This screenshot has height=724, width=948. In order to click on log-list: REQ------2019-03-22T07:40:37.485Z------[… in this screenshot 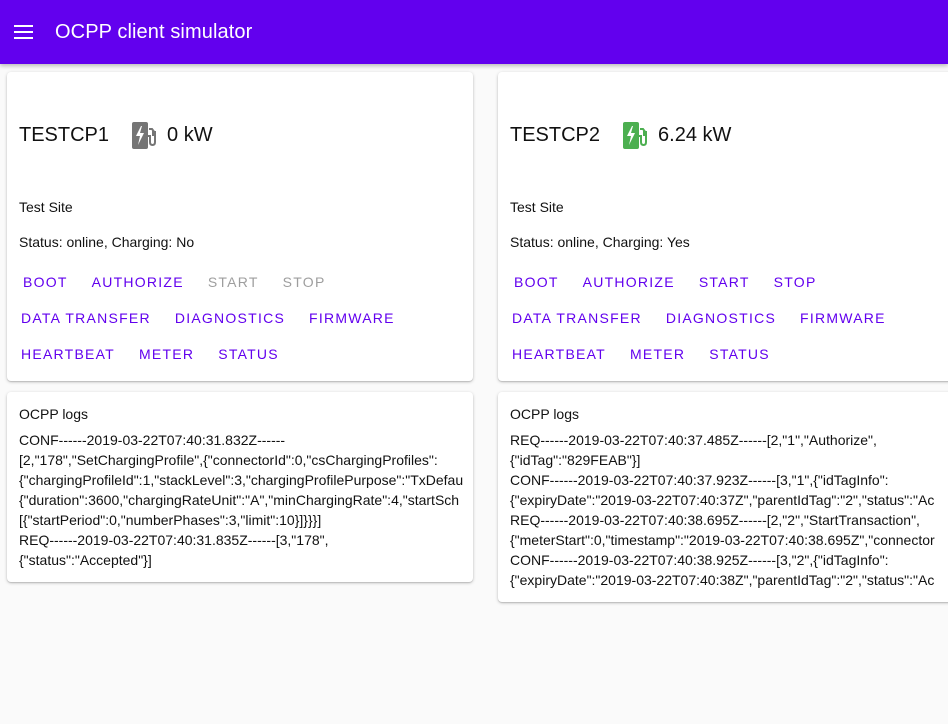, I will do `click(722, 510)`.